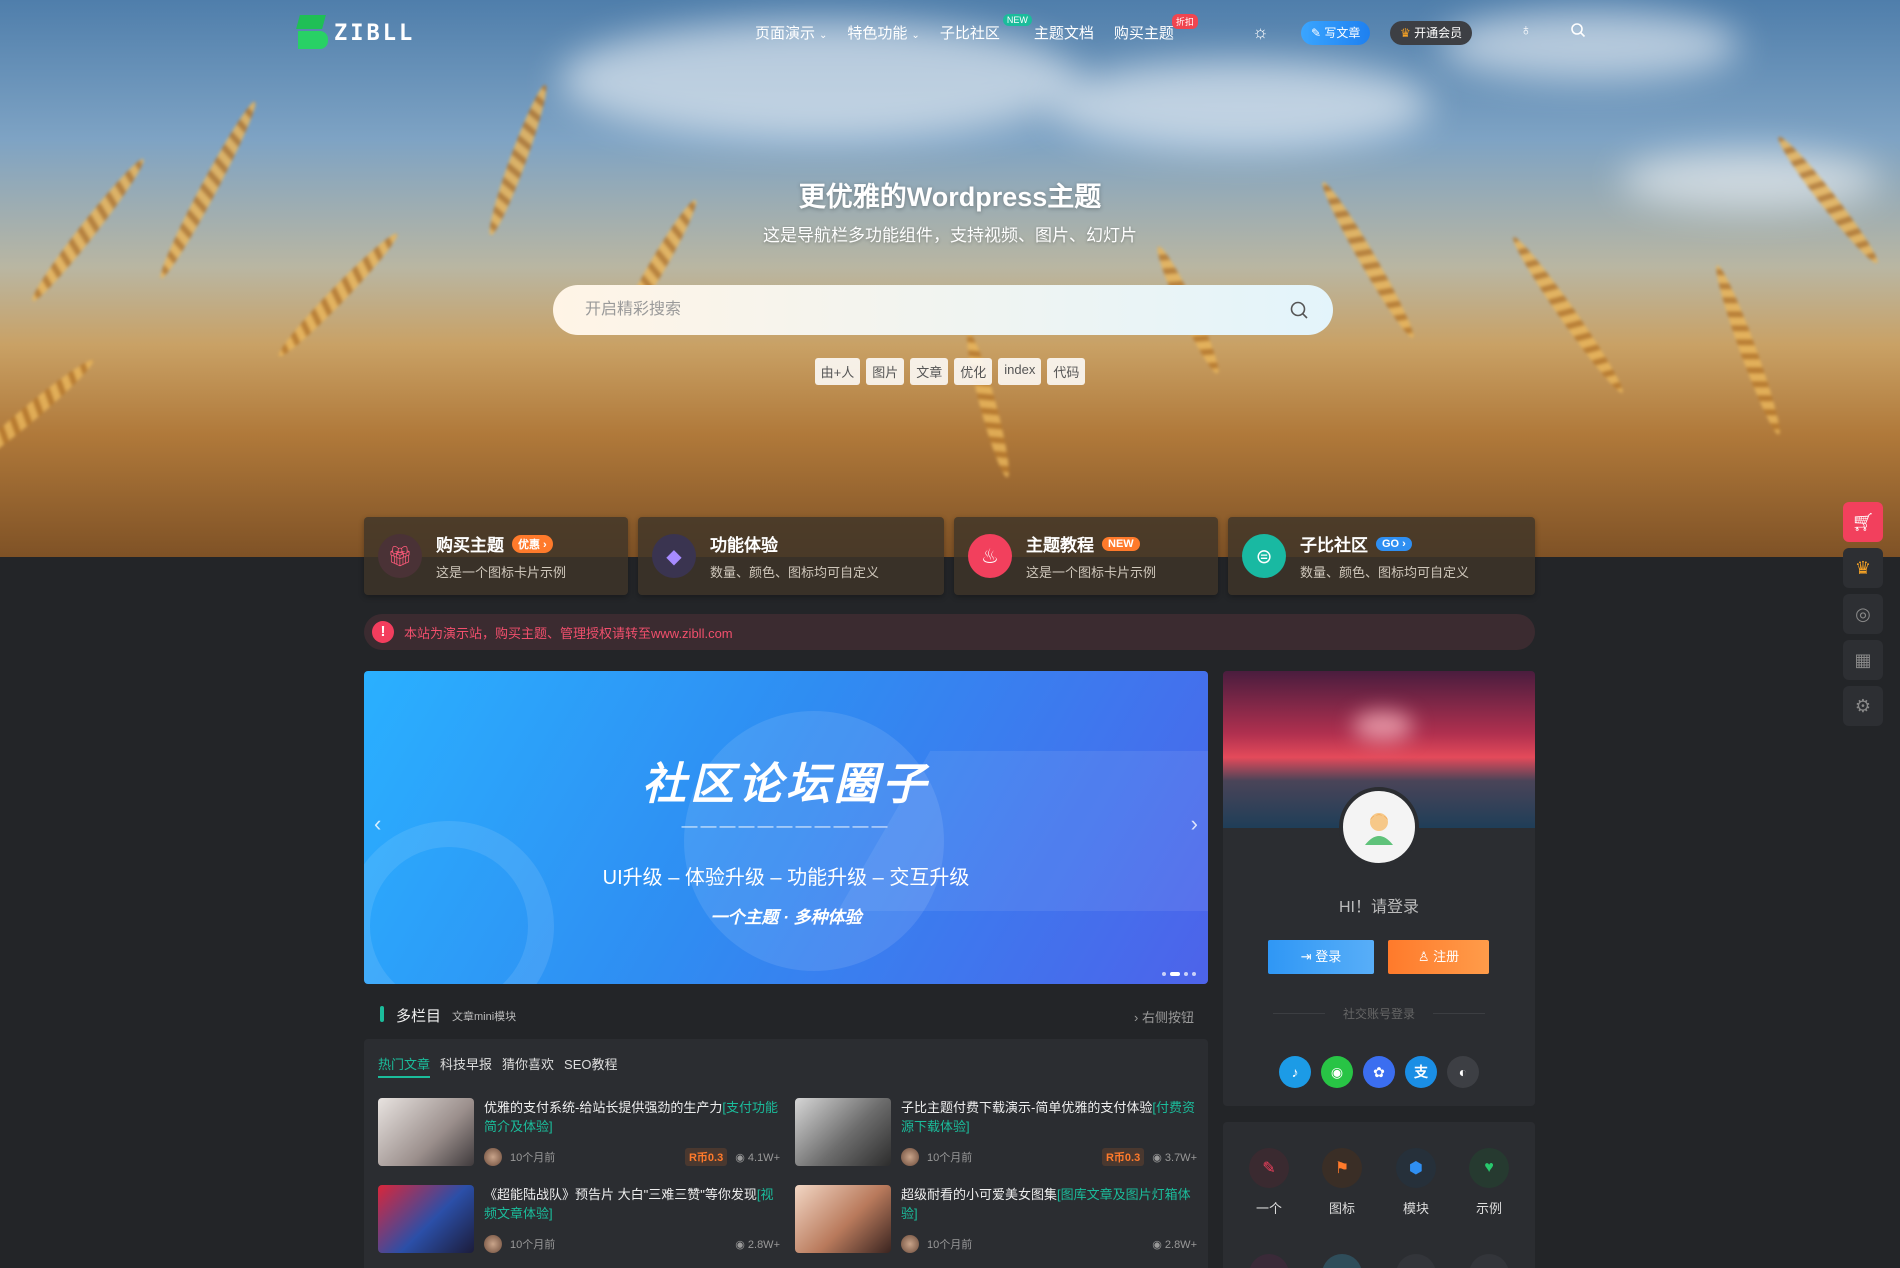  Describe the element at coordinates (1269, 1168) in the screenshot. I see `magic-wand-icon: ✎` at that location.